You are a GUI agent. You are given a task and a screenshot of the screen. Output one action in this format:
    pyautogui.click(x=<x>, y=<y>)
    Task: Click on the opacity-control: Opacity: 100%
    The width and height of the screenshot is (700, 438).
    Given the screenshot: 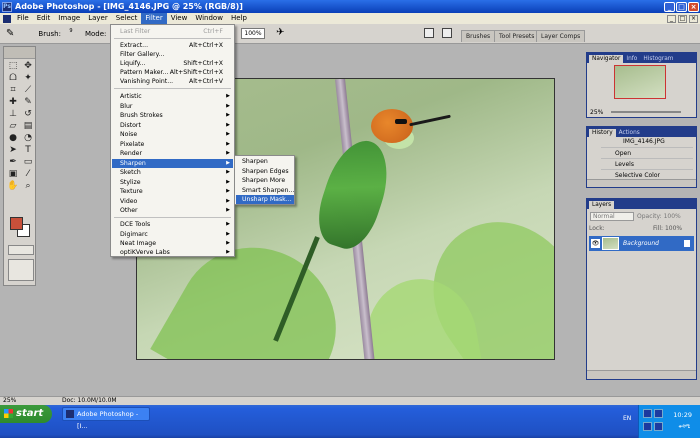 What is the action you would take?
    pyautogui.click(x=659, y=216)
    